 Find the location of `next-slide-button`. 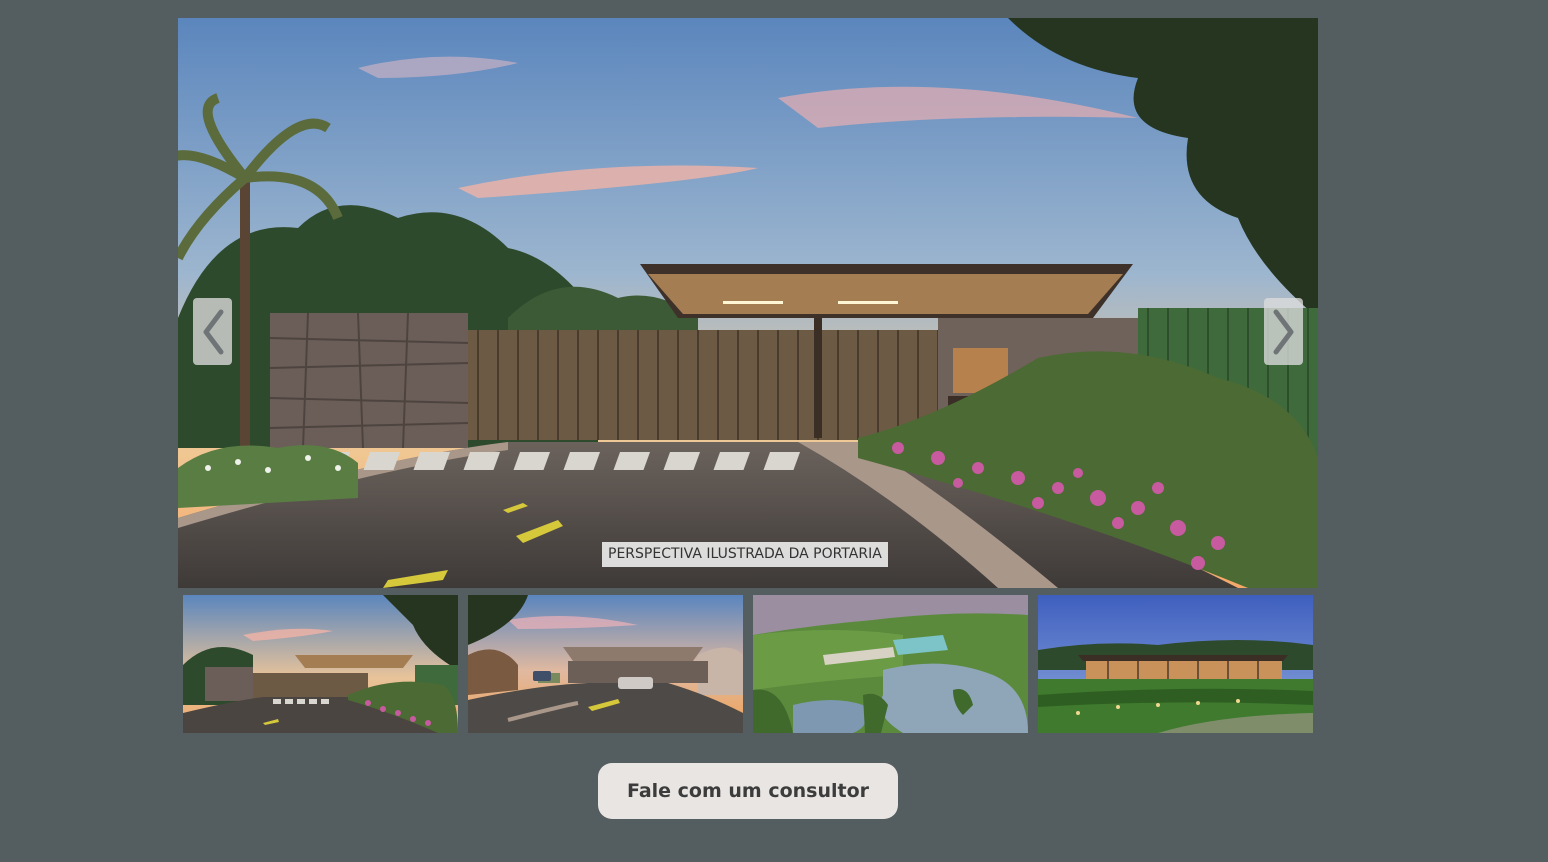

next-slide-button is located at coordinates (1283, 331).